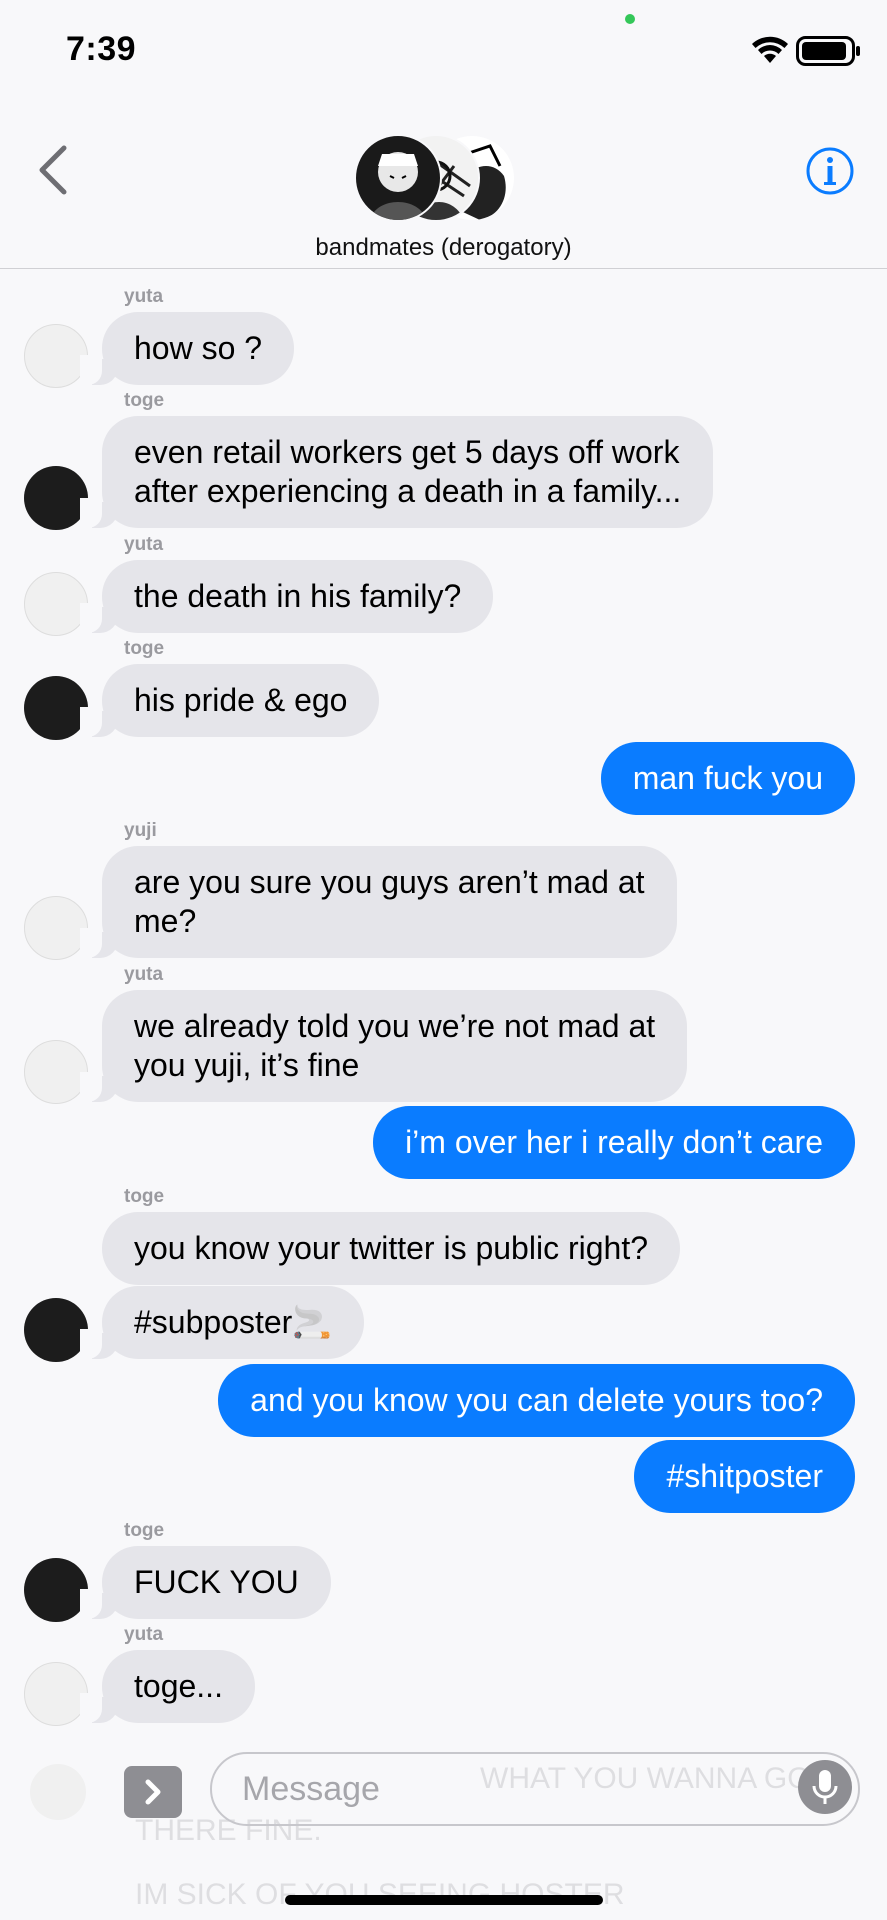 Image resolution: width=887 pixels, height=1920 pixels. What do you see at coordinates (229, 700) in the screenshot?
I see `message-bubble-incoming: his pride & ego` at bounding box center [229, 700].